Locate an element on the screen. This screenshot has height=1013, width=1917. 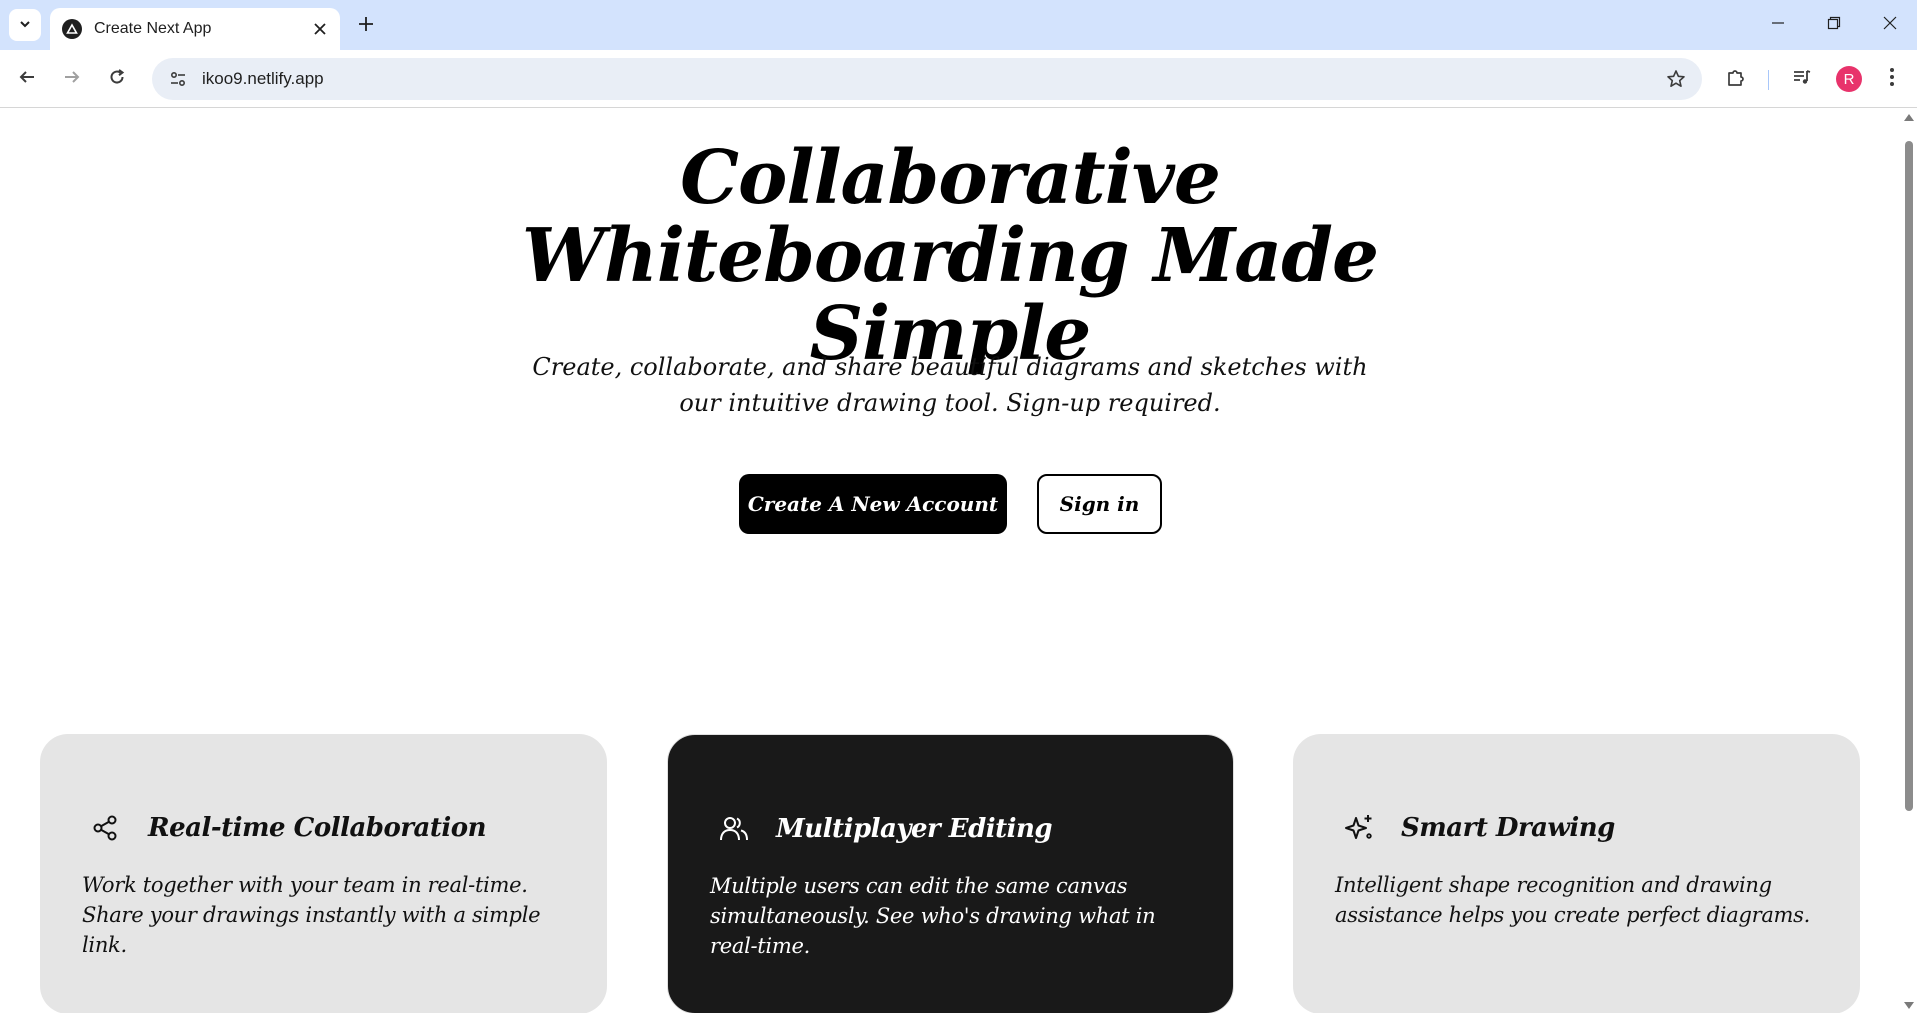
media-controls-button is located at coordinates (1802, 79).